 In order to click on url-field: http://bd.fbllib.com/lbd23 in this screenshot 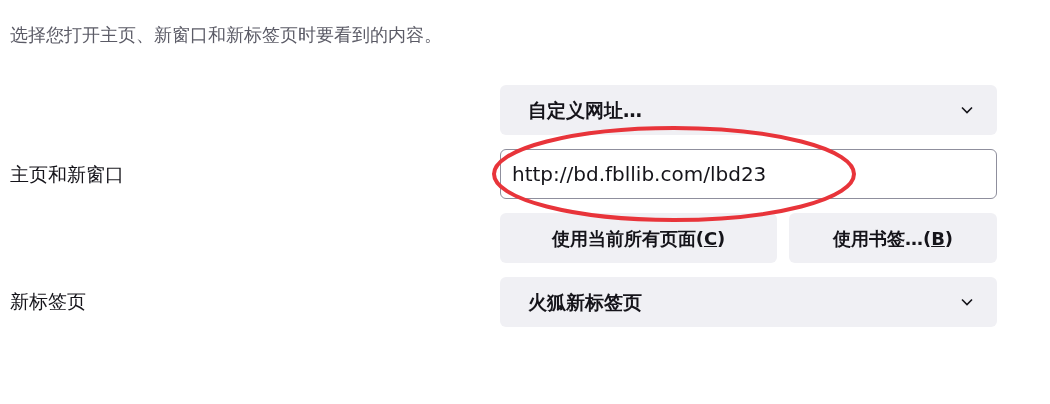, I will do `click(748, 174)`.